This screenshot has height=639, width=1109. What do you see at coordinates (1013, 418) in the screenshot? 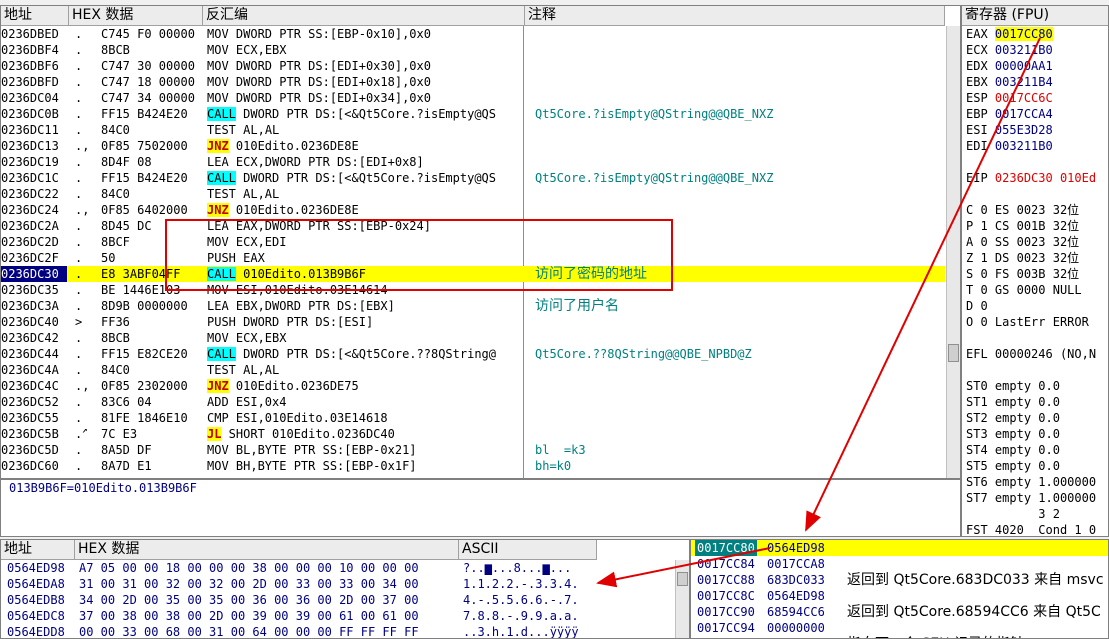
I see `register-line: ST2 empty 0.0` at bounding box center [1013, 418].